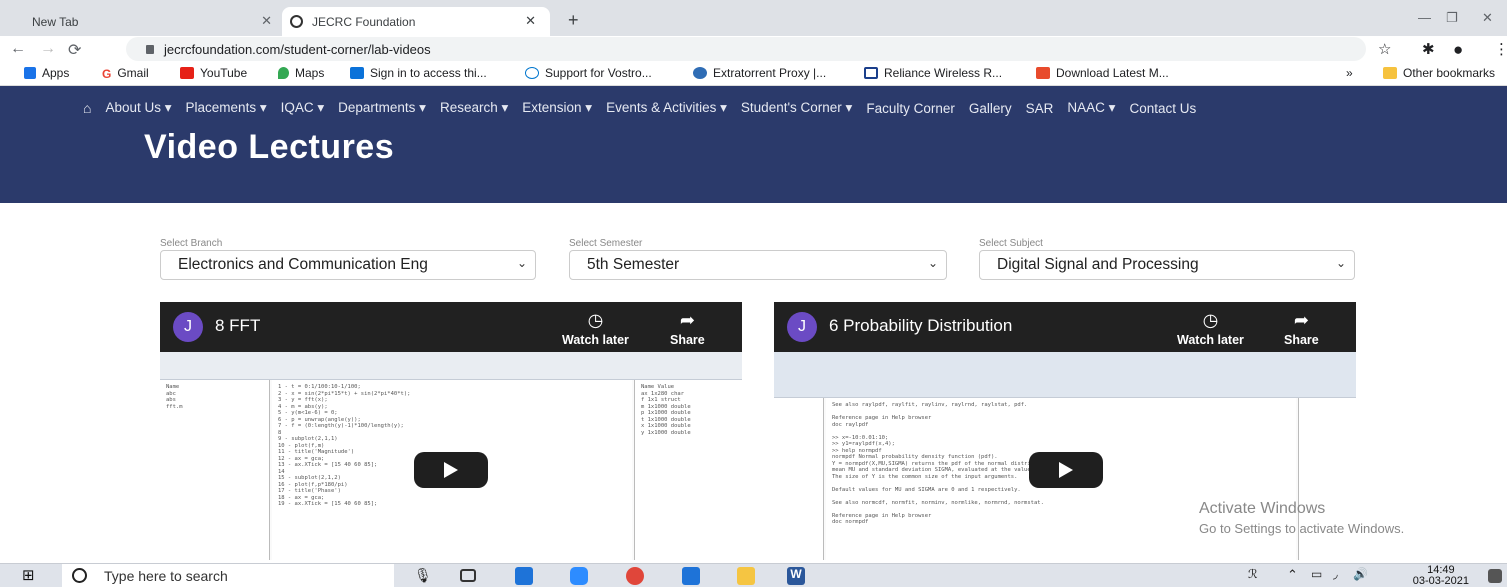  What do you see at coordinates (474, 108) in the screenshot?
I see `nav-research: Research ▾` at bounding box center [474, 108].